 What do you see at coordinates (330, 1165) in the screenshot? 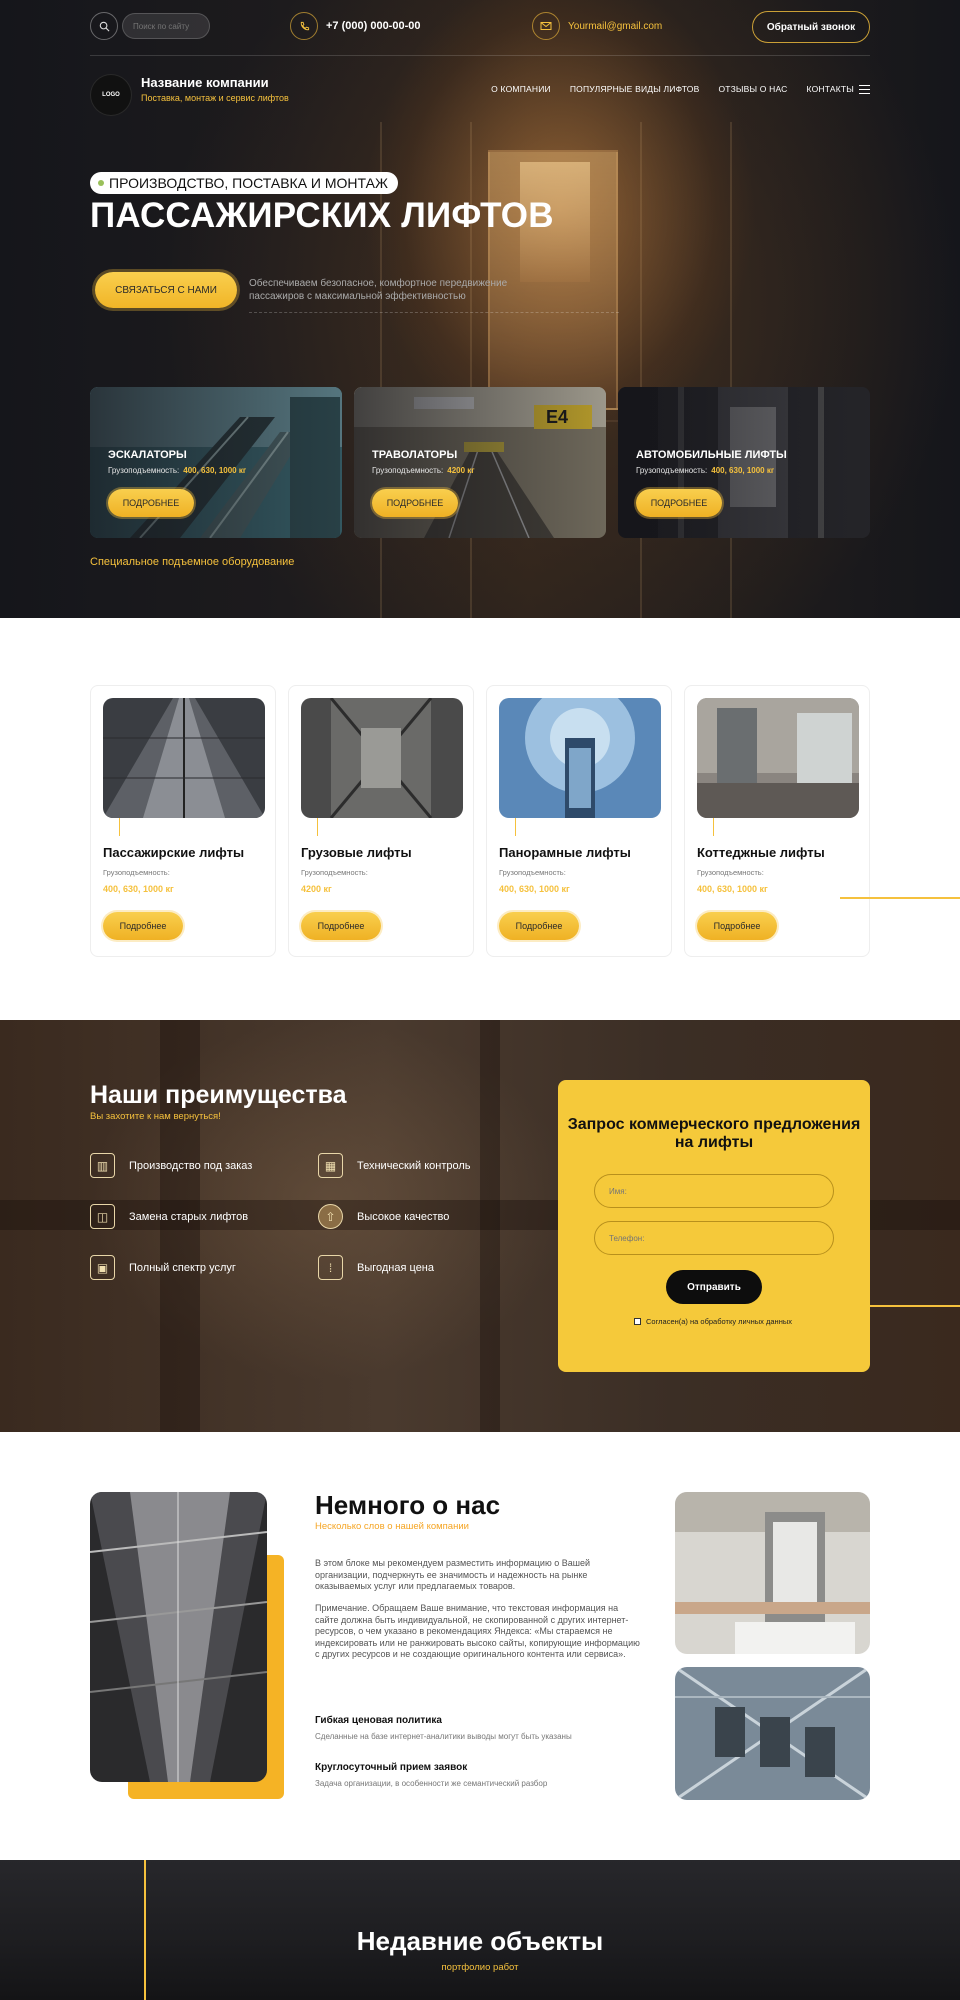
I see `control-panel-icon: ▦` at bounding box center [330, 1165].